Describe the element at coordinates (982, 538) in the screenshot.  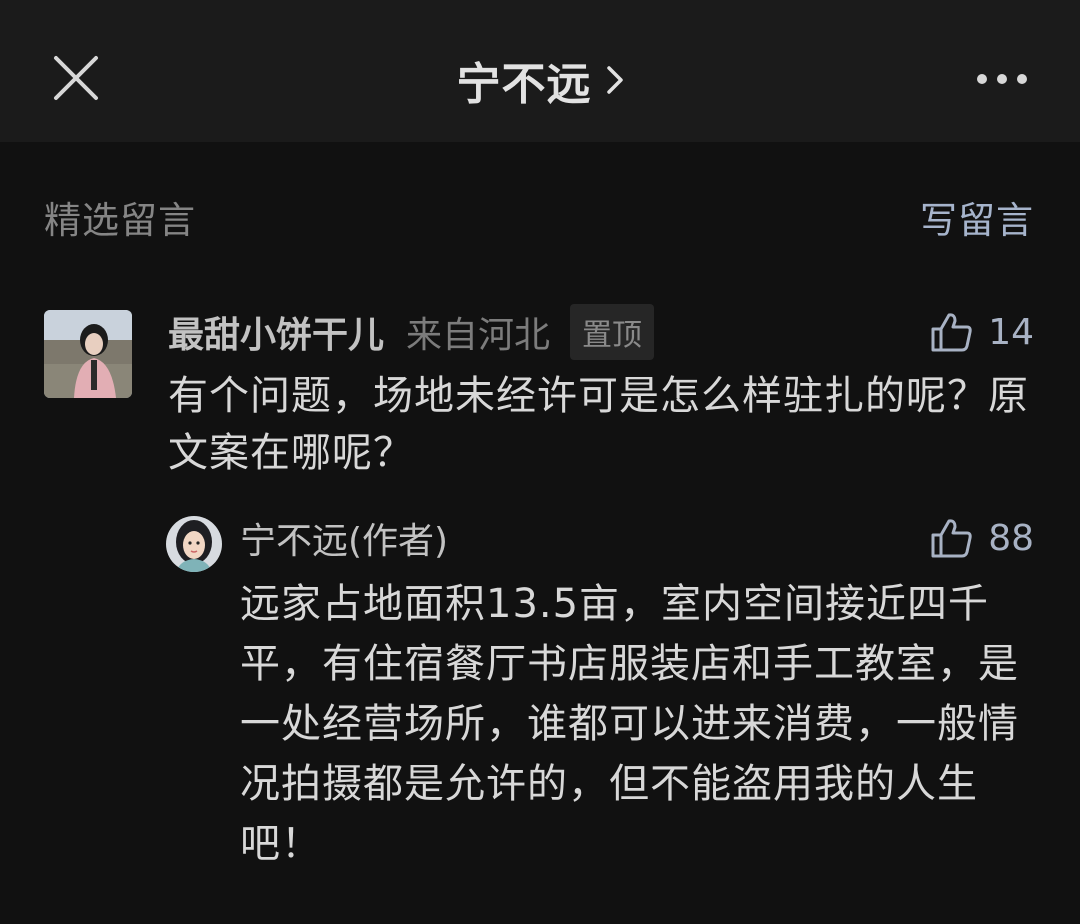
I see `reply-like-button: 88` at that location.